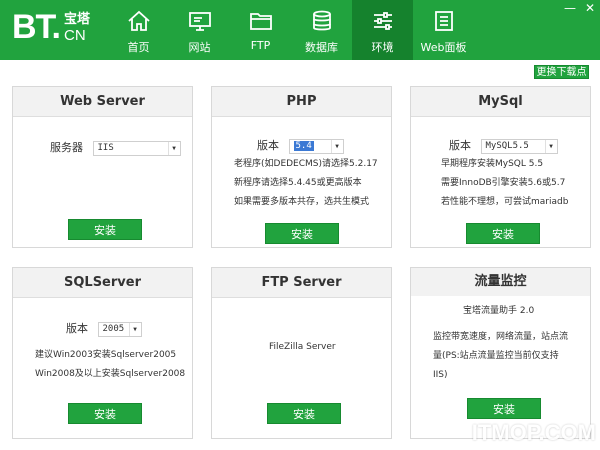 This screenshot has height=450, width=600. Describe the element at coordinates (260, 45) in the screenshot. I see `nav-ftp-label: FTP` at that location.